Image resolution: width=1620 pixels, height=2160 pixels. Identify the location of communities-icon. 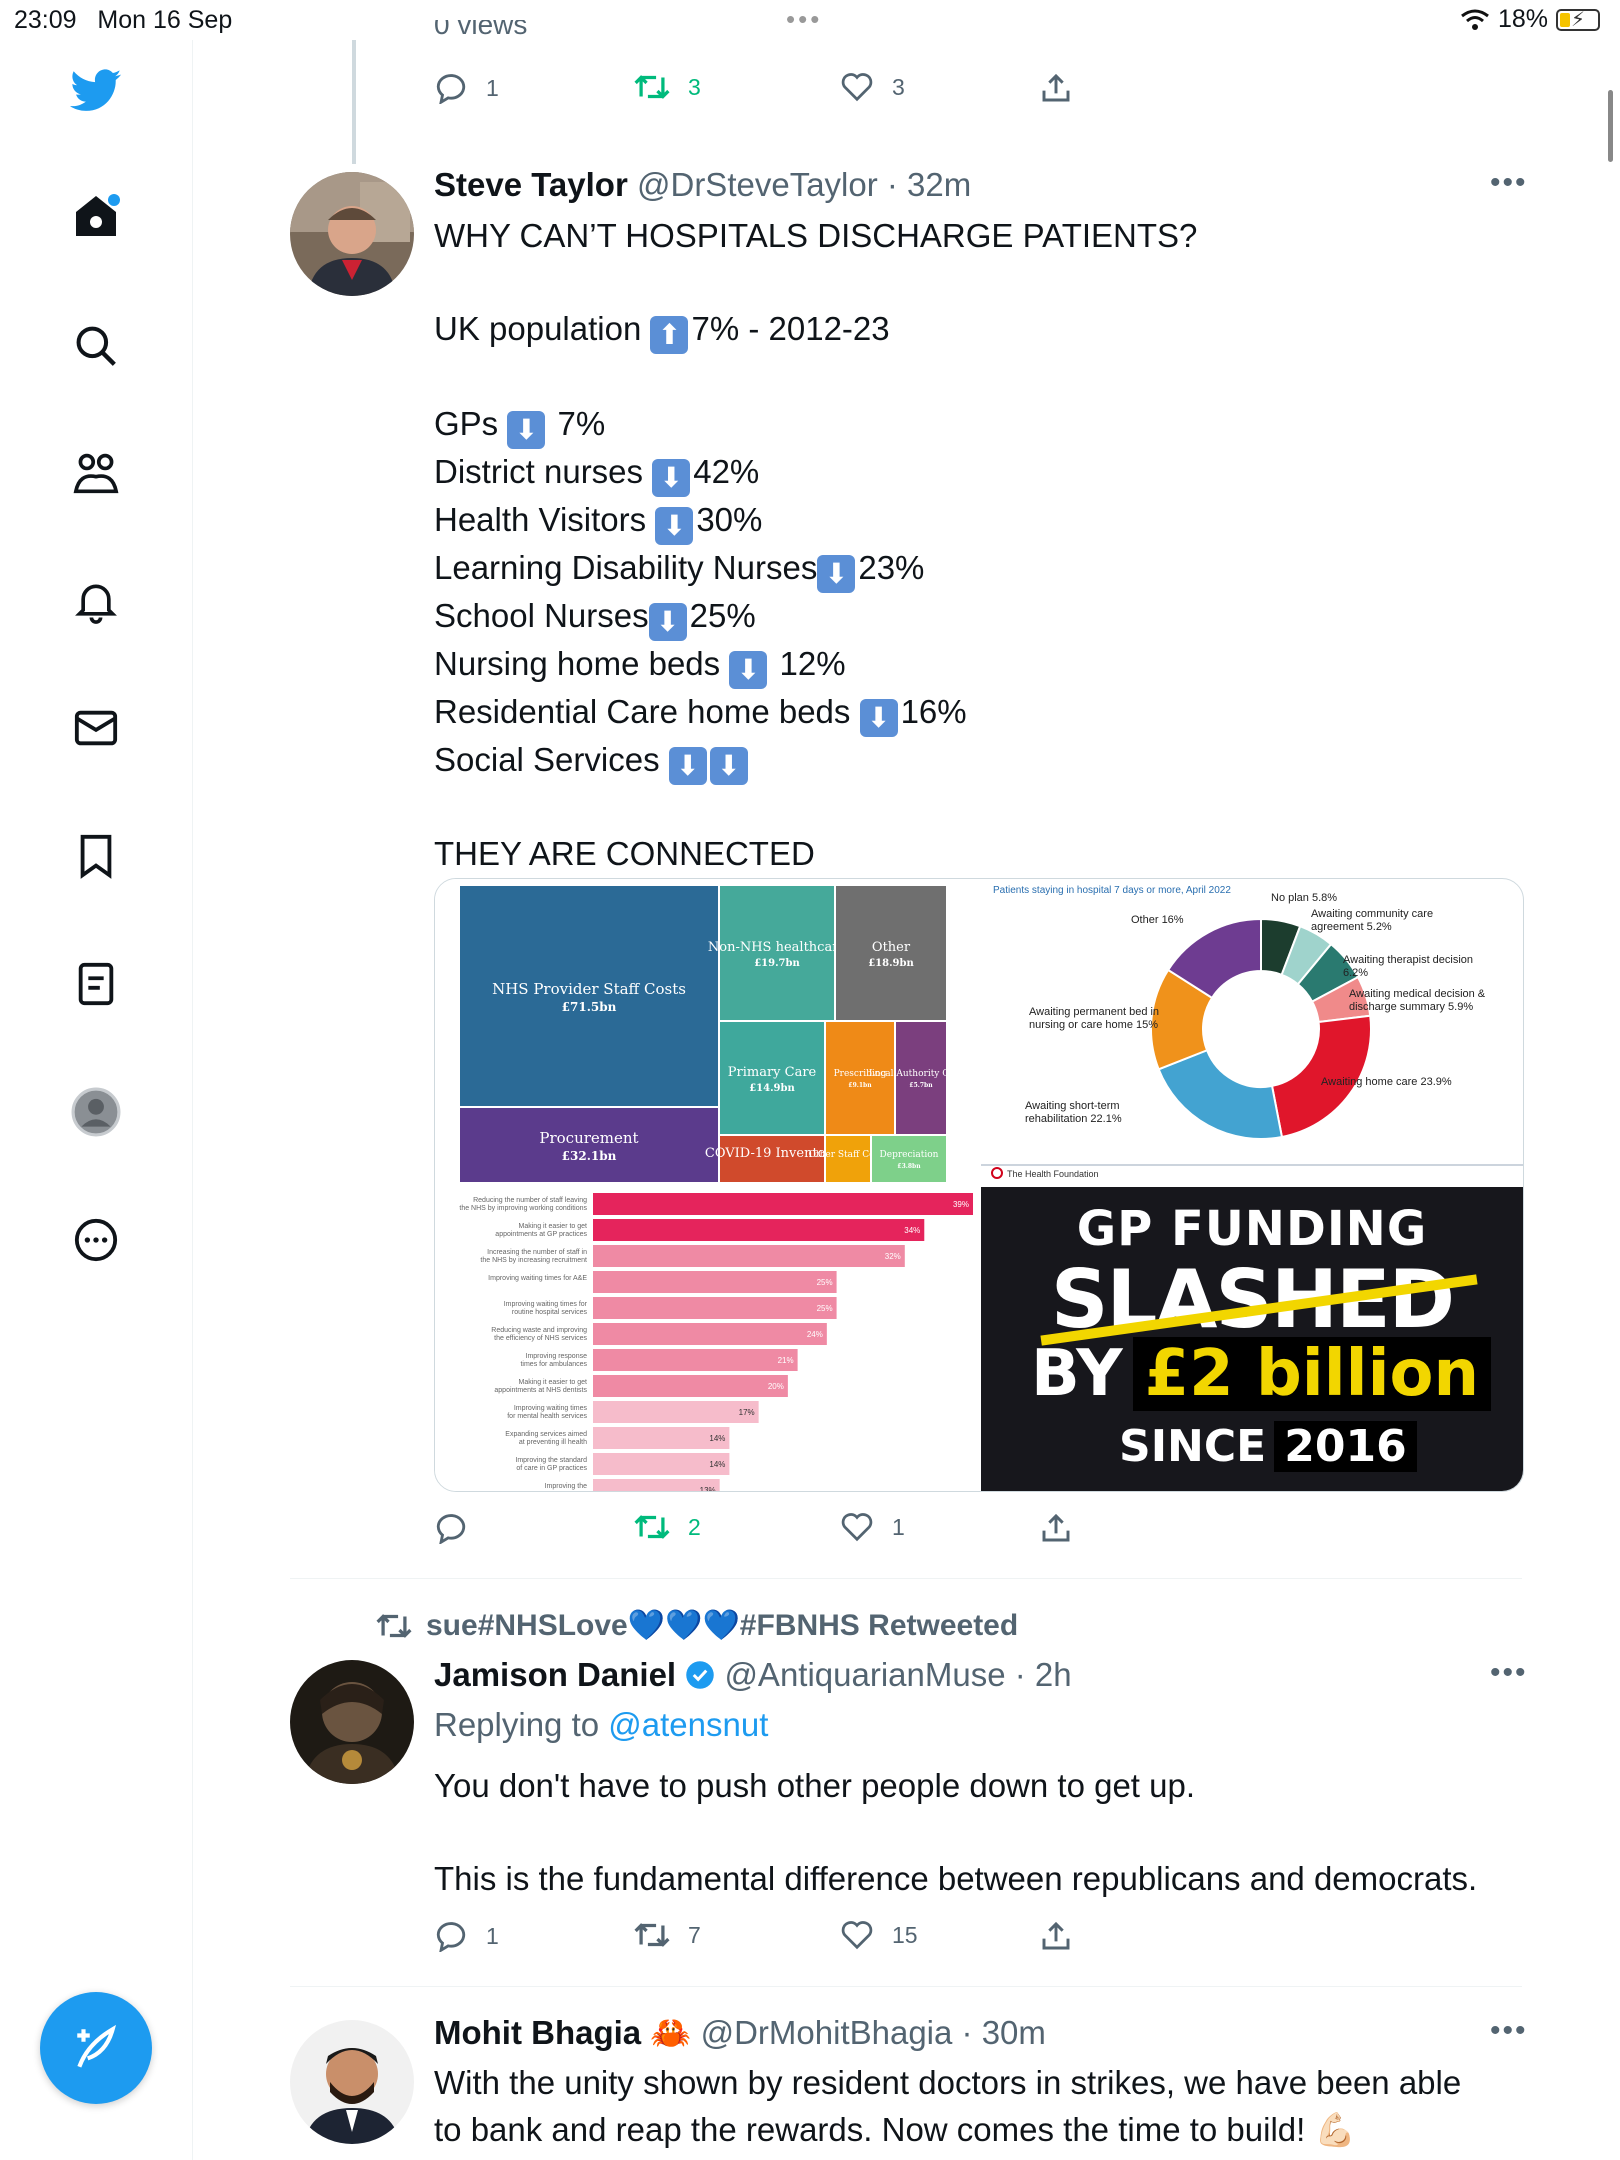
(96, 473).